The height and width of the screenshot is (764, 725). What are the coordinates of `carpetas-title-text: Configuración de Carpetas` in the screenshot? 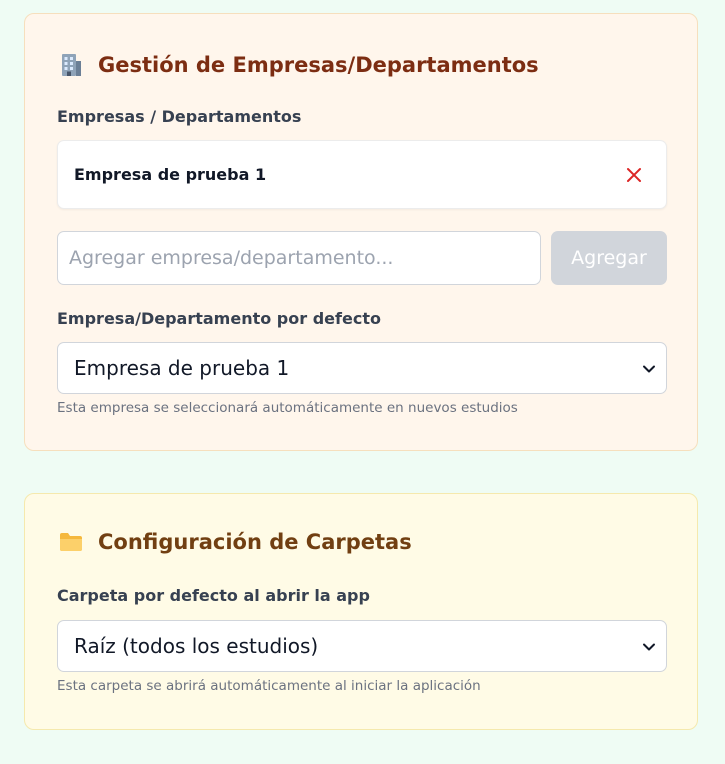 It's located at (255, 542).